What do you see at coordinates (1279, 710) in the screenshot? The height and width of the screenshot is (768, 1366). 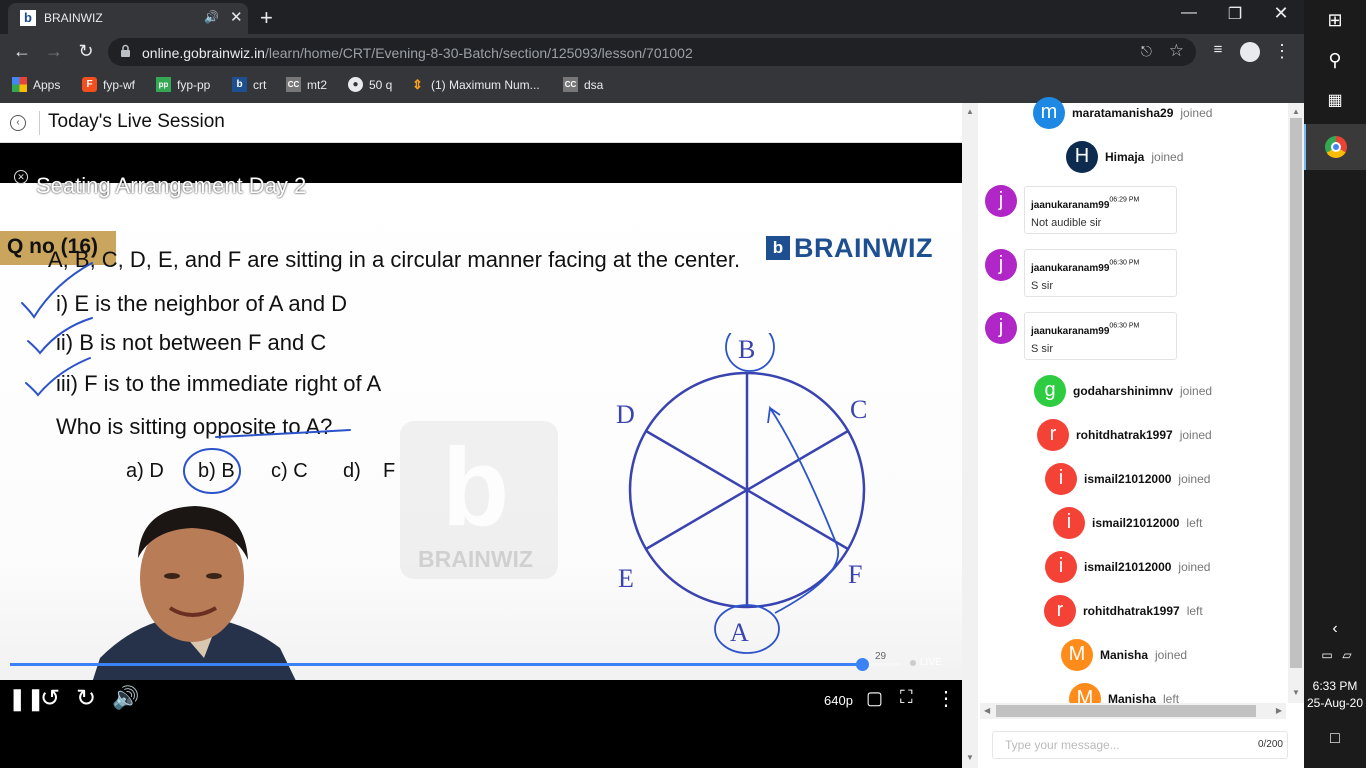 I see `scroll-right-icon: ▶` at bounding box center [1279, 710].